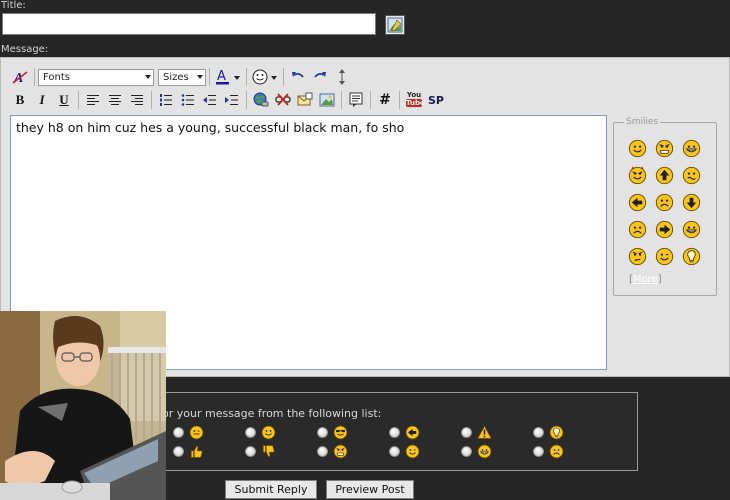  I want to click on post-icon-label: or your message from the following list:, so click(272, 413).